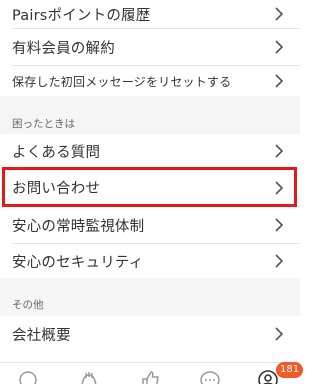  What do you see at coordinates (150, 297) in the screenshot?
I see `section-header-other: その他` at bounding box center [150, 297].